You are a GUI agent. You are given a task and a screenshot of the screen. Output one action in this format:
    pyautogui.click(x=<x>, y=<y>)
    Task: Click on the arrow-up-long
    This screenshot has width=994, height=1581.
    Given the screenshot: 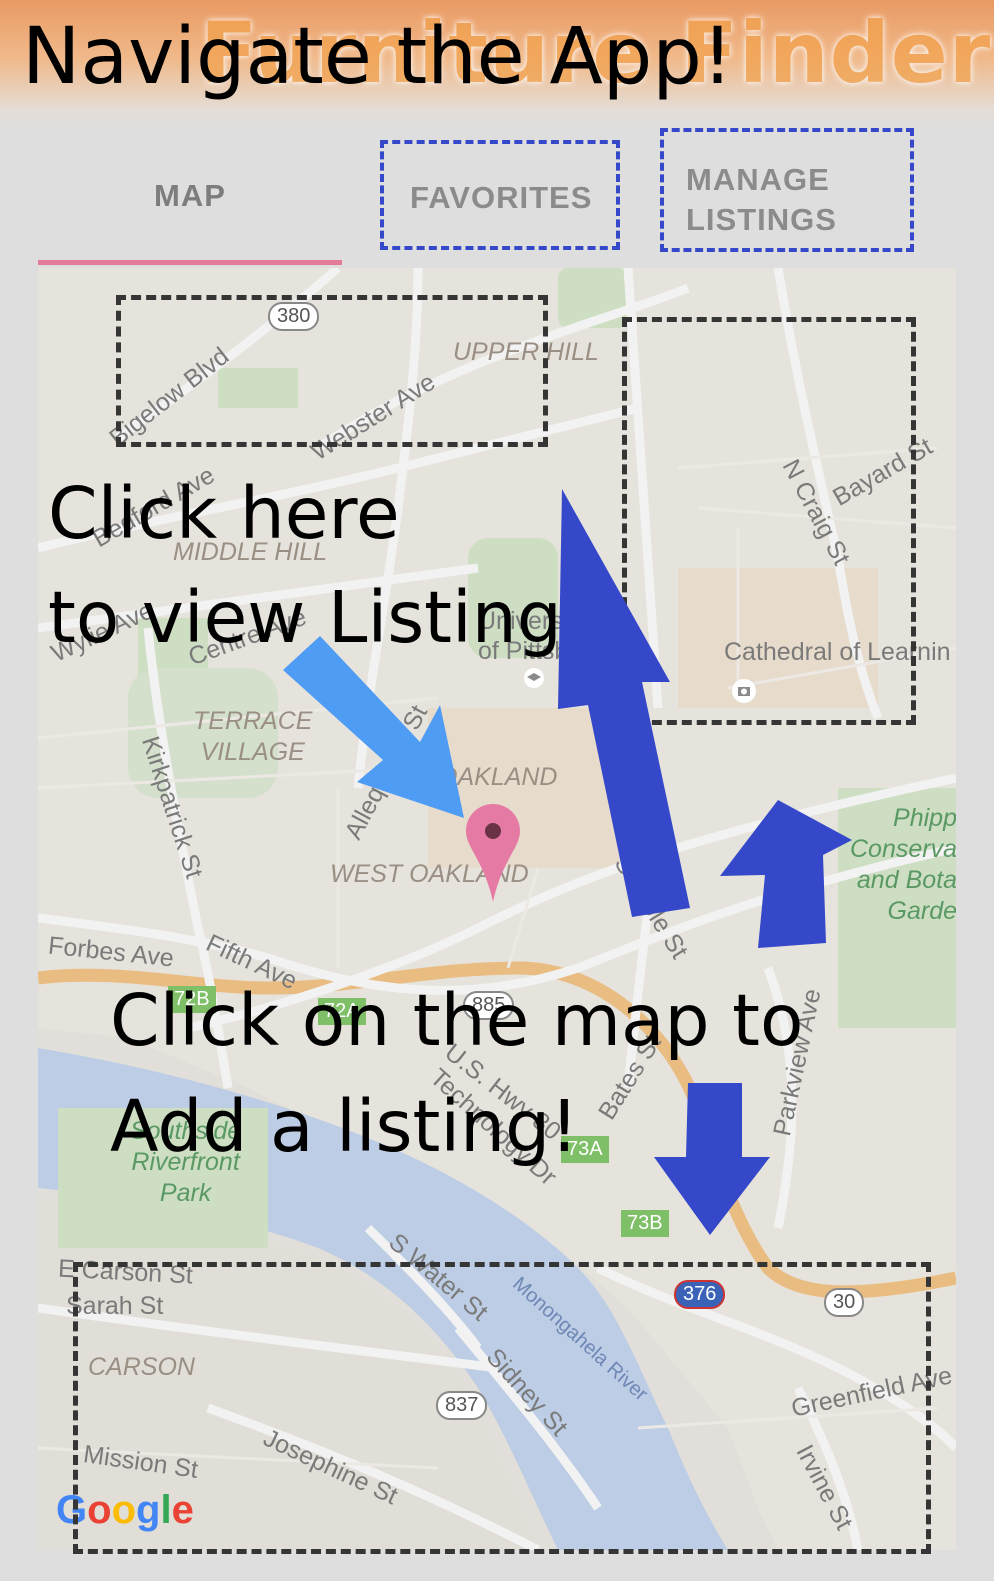 What is the action you would take?
    pyautogui.click(x=624, y=703)
    